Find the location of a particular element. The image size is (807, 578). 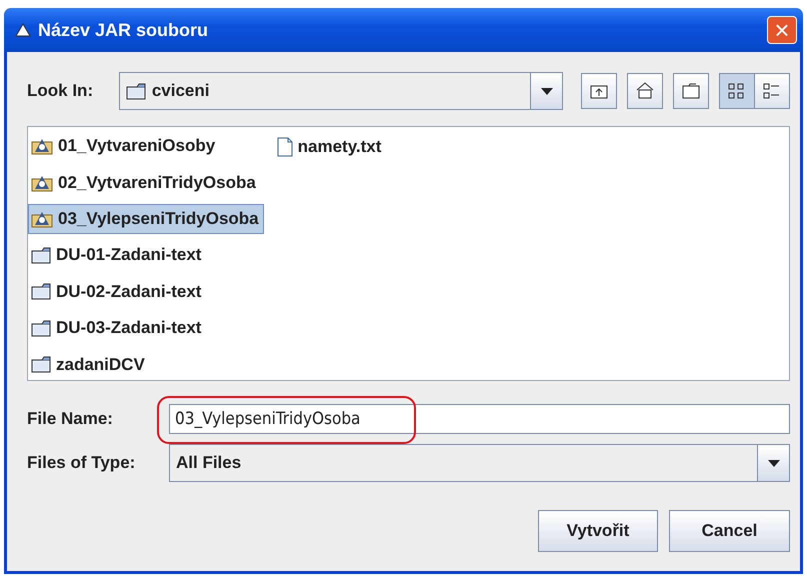

file-icon is located at coordinates (284, 146).